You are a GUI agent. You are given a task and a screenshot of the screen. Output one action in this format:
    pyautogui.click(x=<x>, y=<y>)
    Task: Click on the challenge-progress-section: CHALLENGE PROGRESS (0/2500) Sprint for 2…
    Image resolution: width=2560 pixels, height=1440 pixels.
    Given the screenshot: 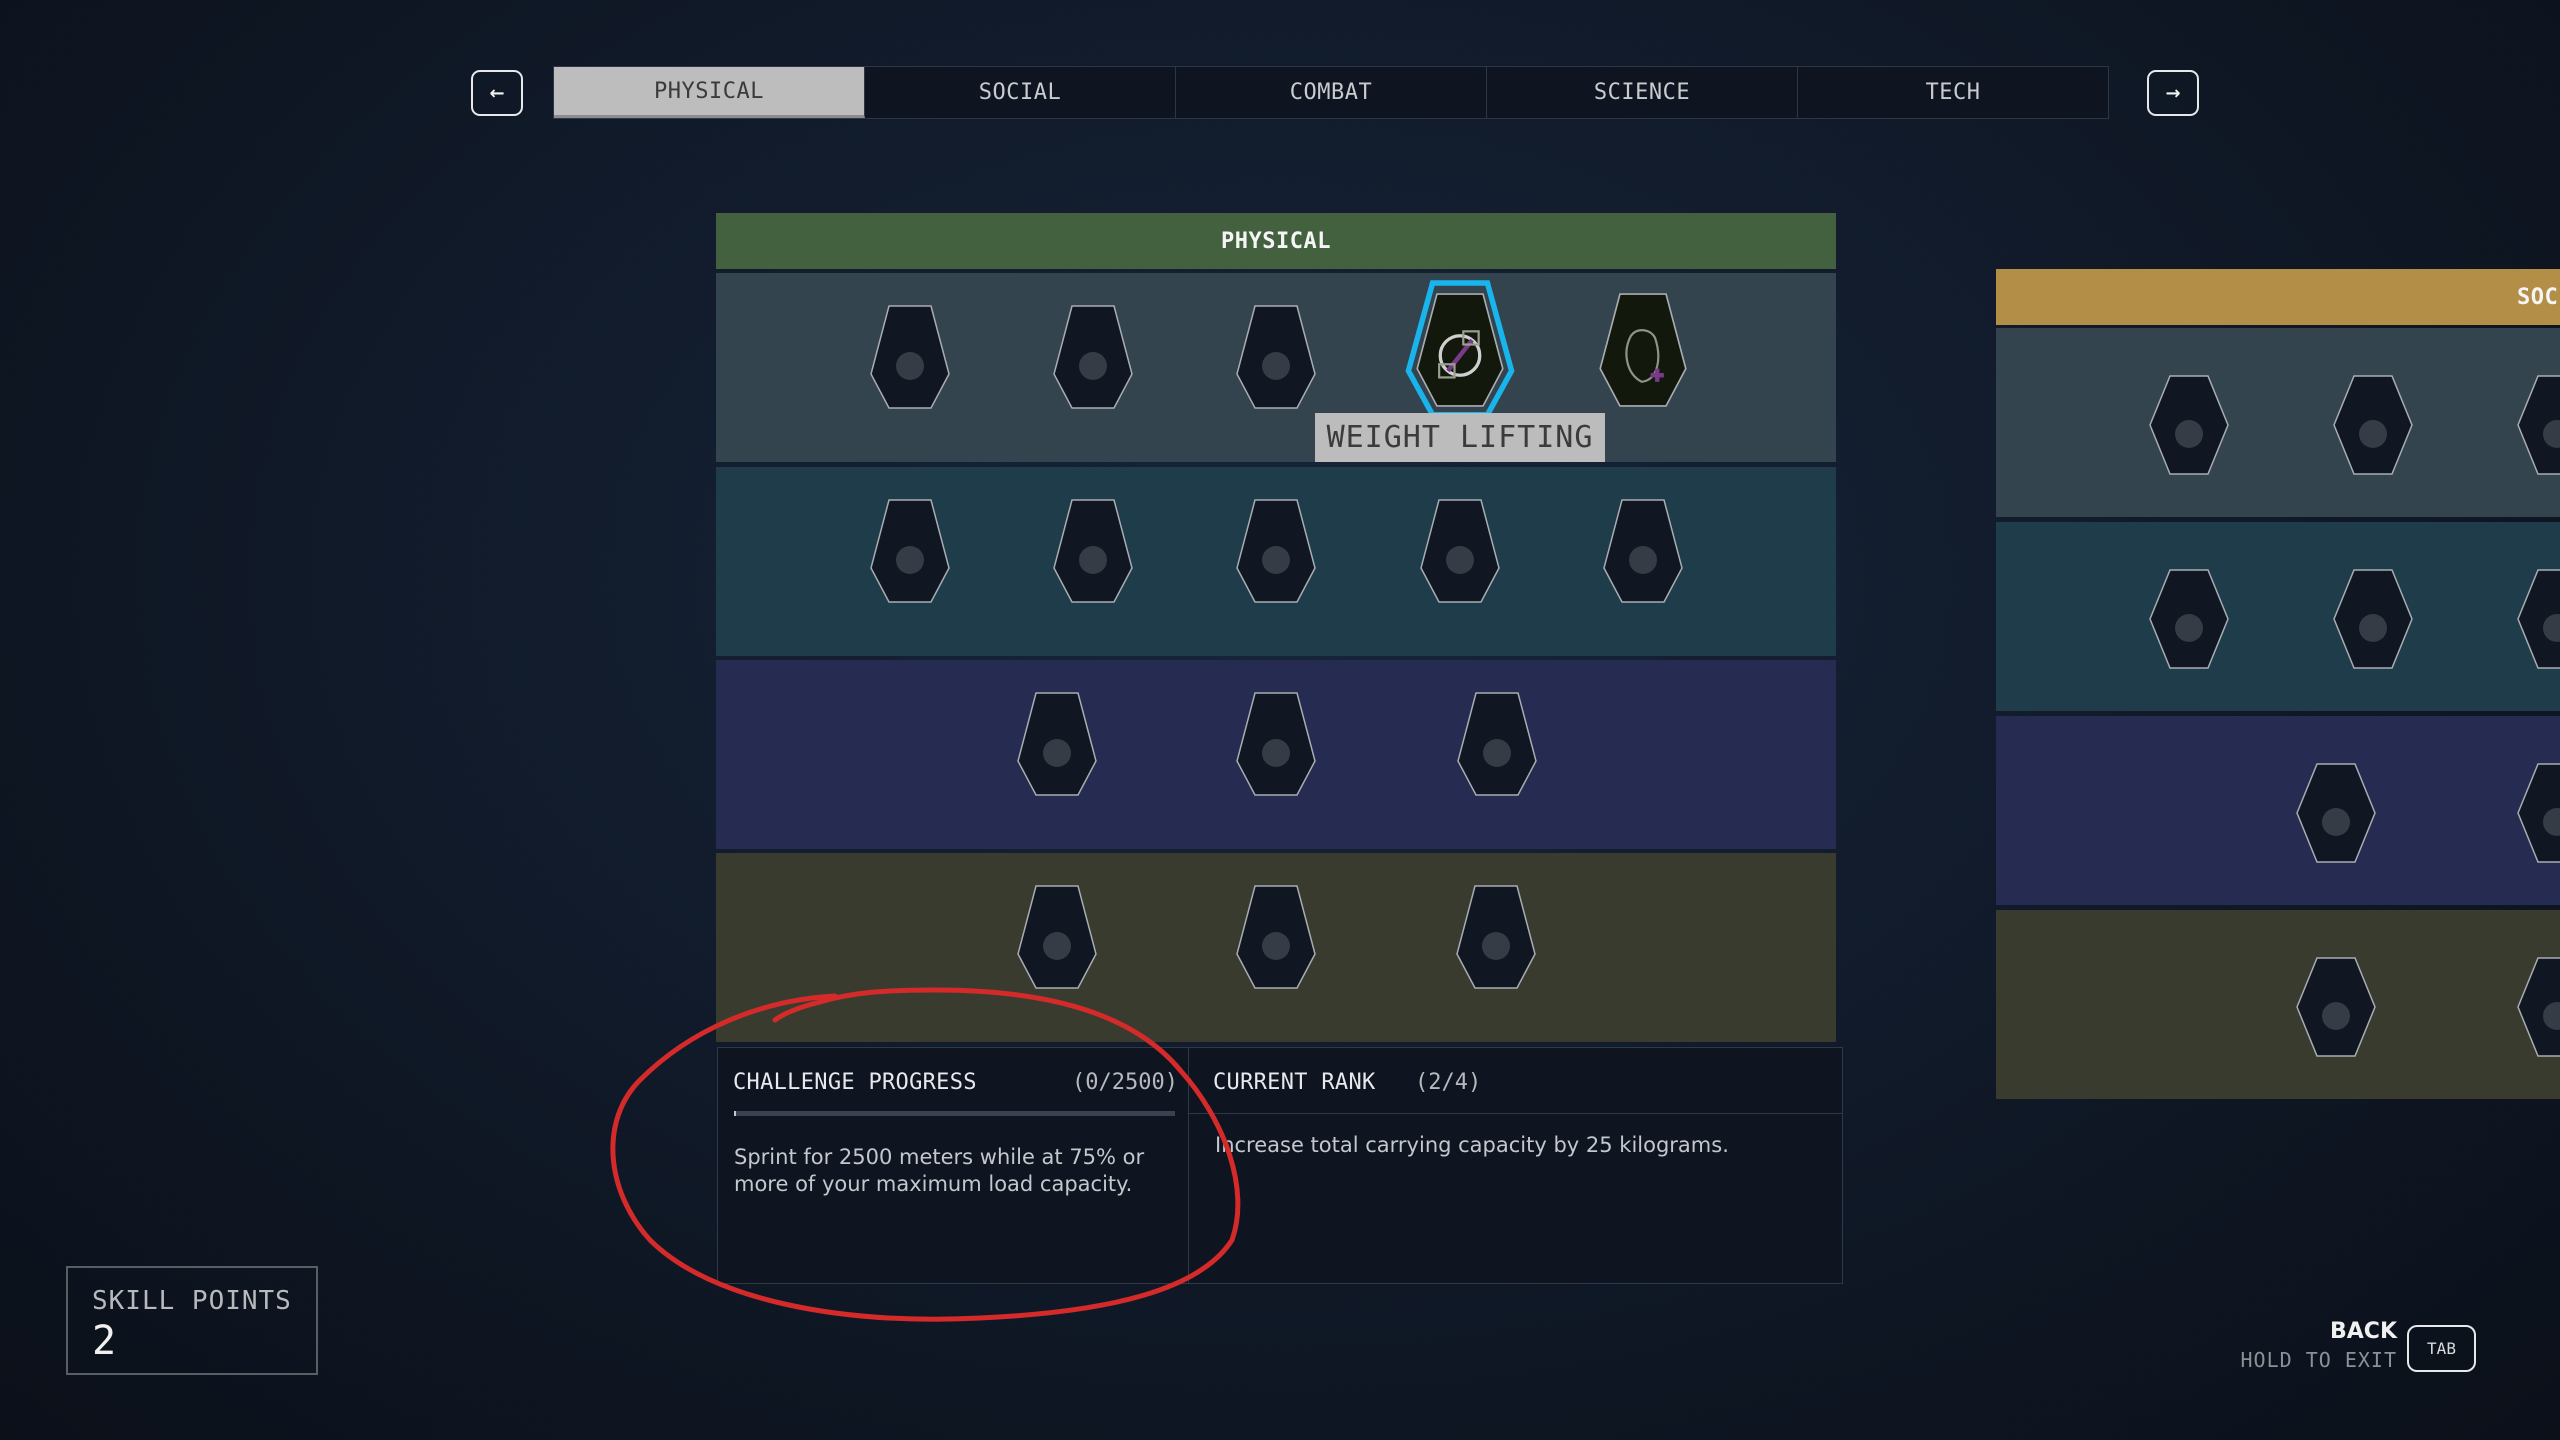 What is the action you would take?
    pyautogui.click(x=953, y=1165)
    